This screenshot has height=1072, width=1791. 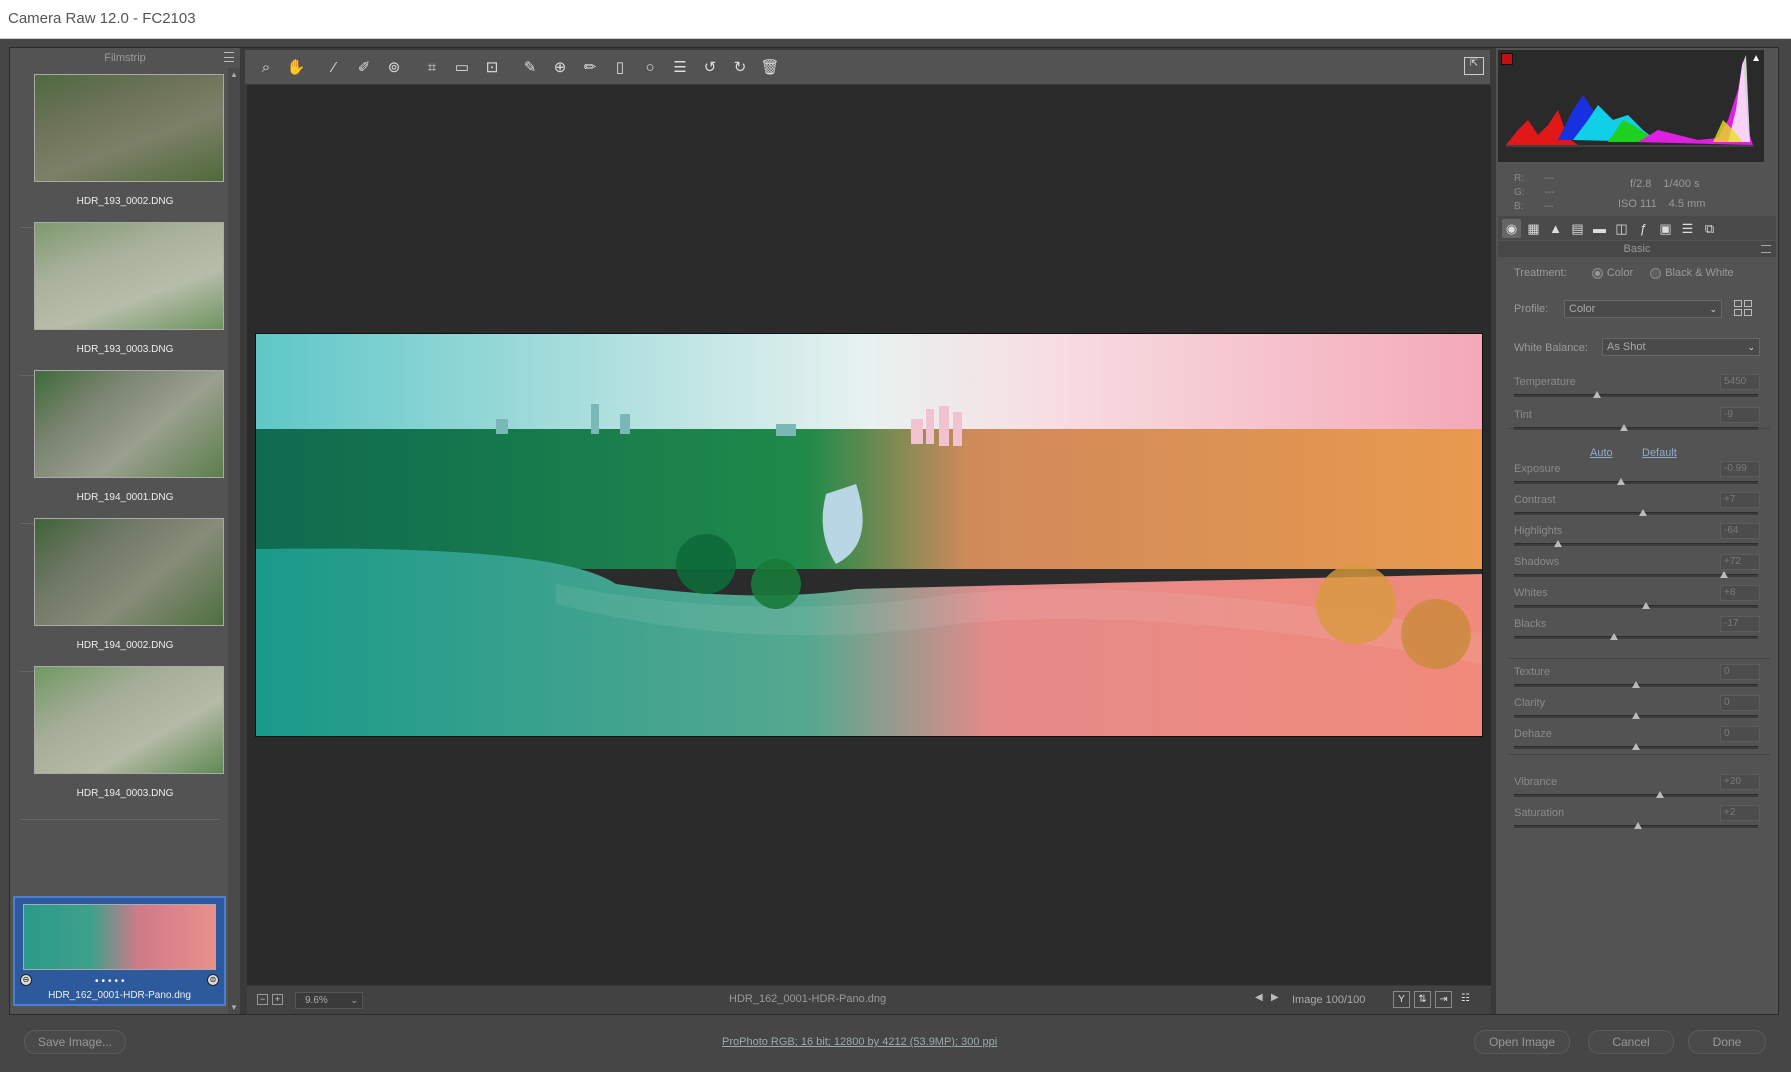 What do you see at coordinates (1601, 453) in the screenshot?
I see `auto-link: Auto` at bounding box center [1601, 453].